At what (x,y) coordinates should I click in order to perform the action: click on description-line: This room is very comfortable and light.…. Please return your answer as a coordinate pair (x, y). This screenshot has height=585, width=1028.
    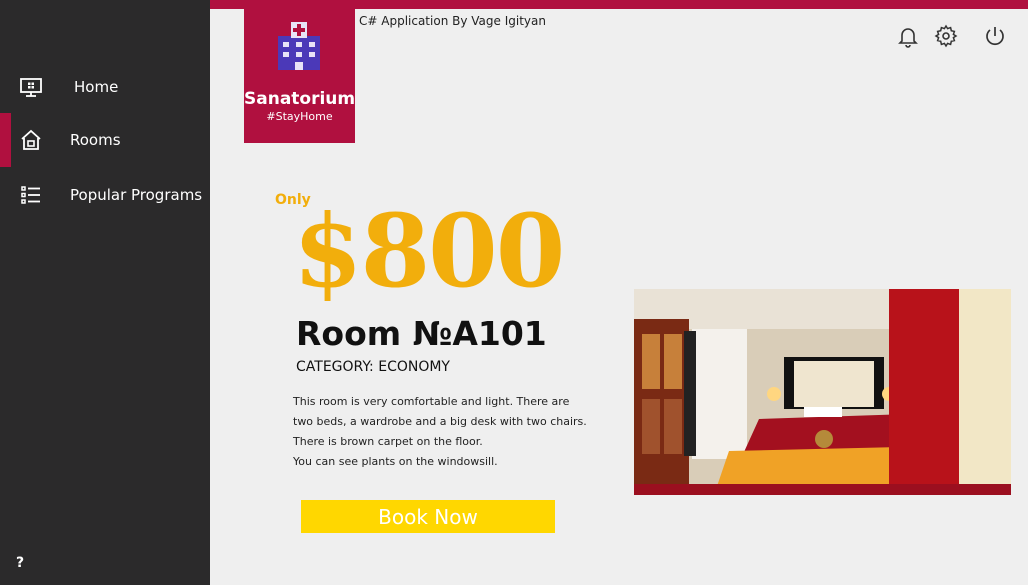
    Looking at the image, I should click on (431, 401).